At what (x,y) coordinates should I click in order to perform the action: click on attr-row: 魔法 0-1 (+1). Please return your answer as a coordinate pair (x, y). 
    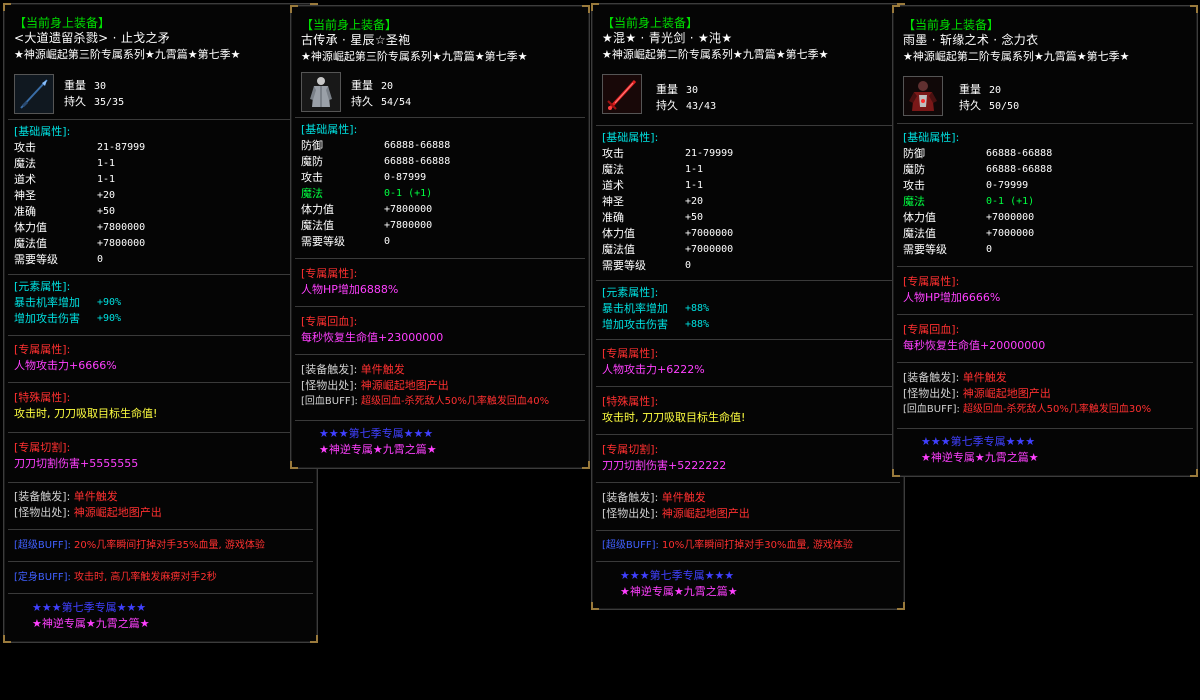
    Looking at the image, I should click on (367, 193).